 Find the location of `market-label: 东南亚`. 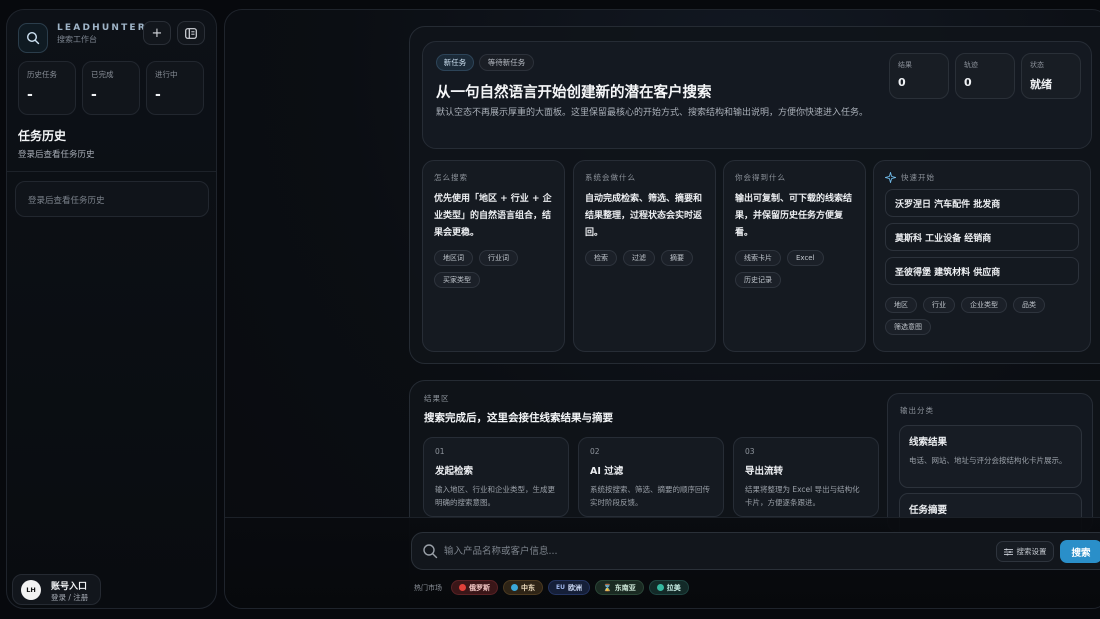

market-label: 东南亚 is located at coordinates (625, 587).